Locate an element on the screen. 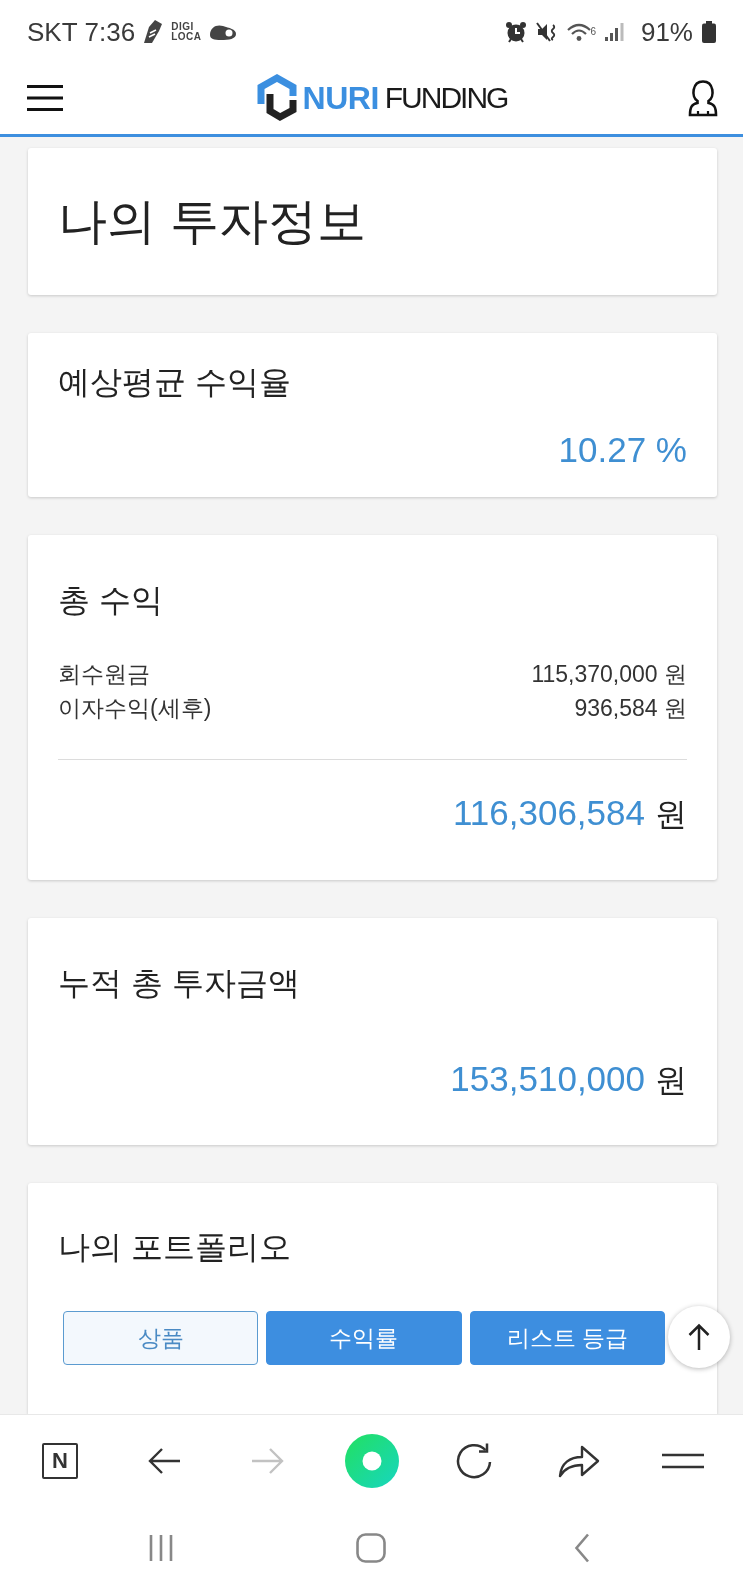  carrier-label: SKT is located at coordinates (52, 32).